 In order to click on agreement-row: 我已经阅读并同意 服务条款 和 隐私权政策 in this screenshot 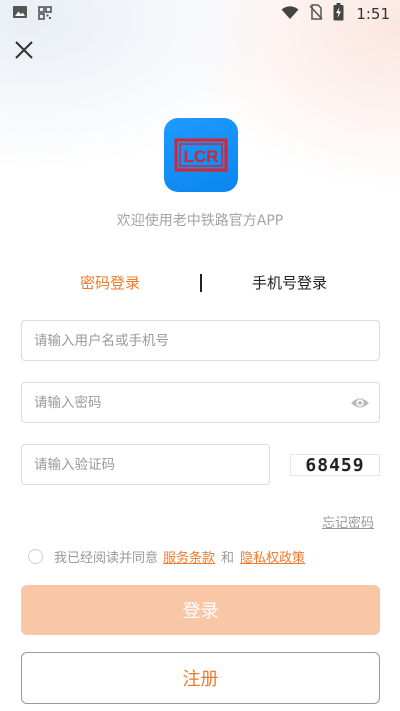, I will do `click(166, 556)`.